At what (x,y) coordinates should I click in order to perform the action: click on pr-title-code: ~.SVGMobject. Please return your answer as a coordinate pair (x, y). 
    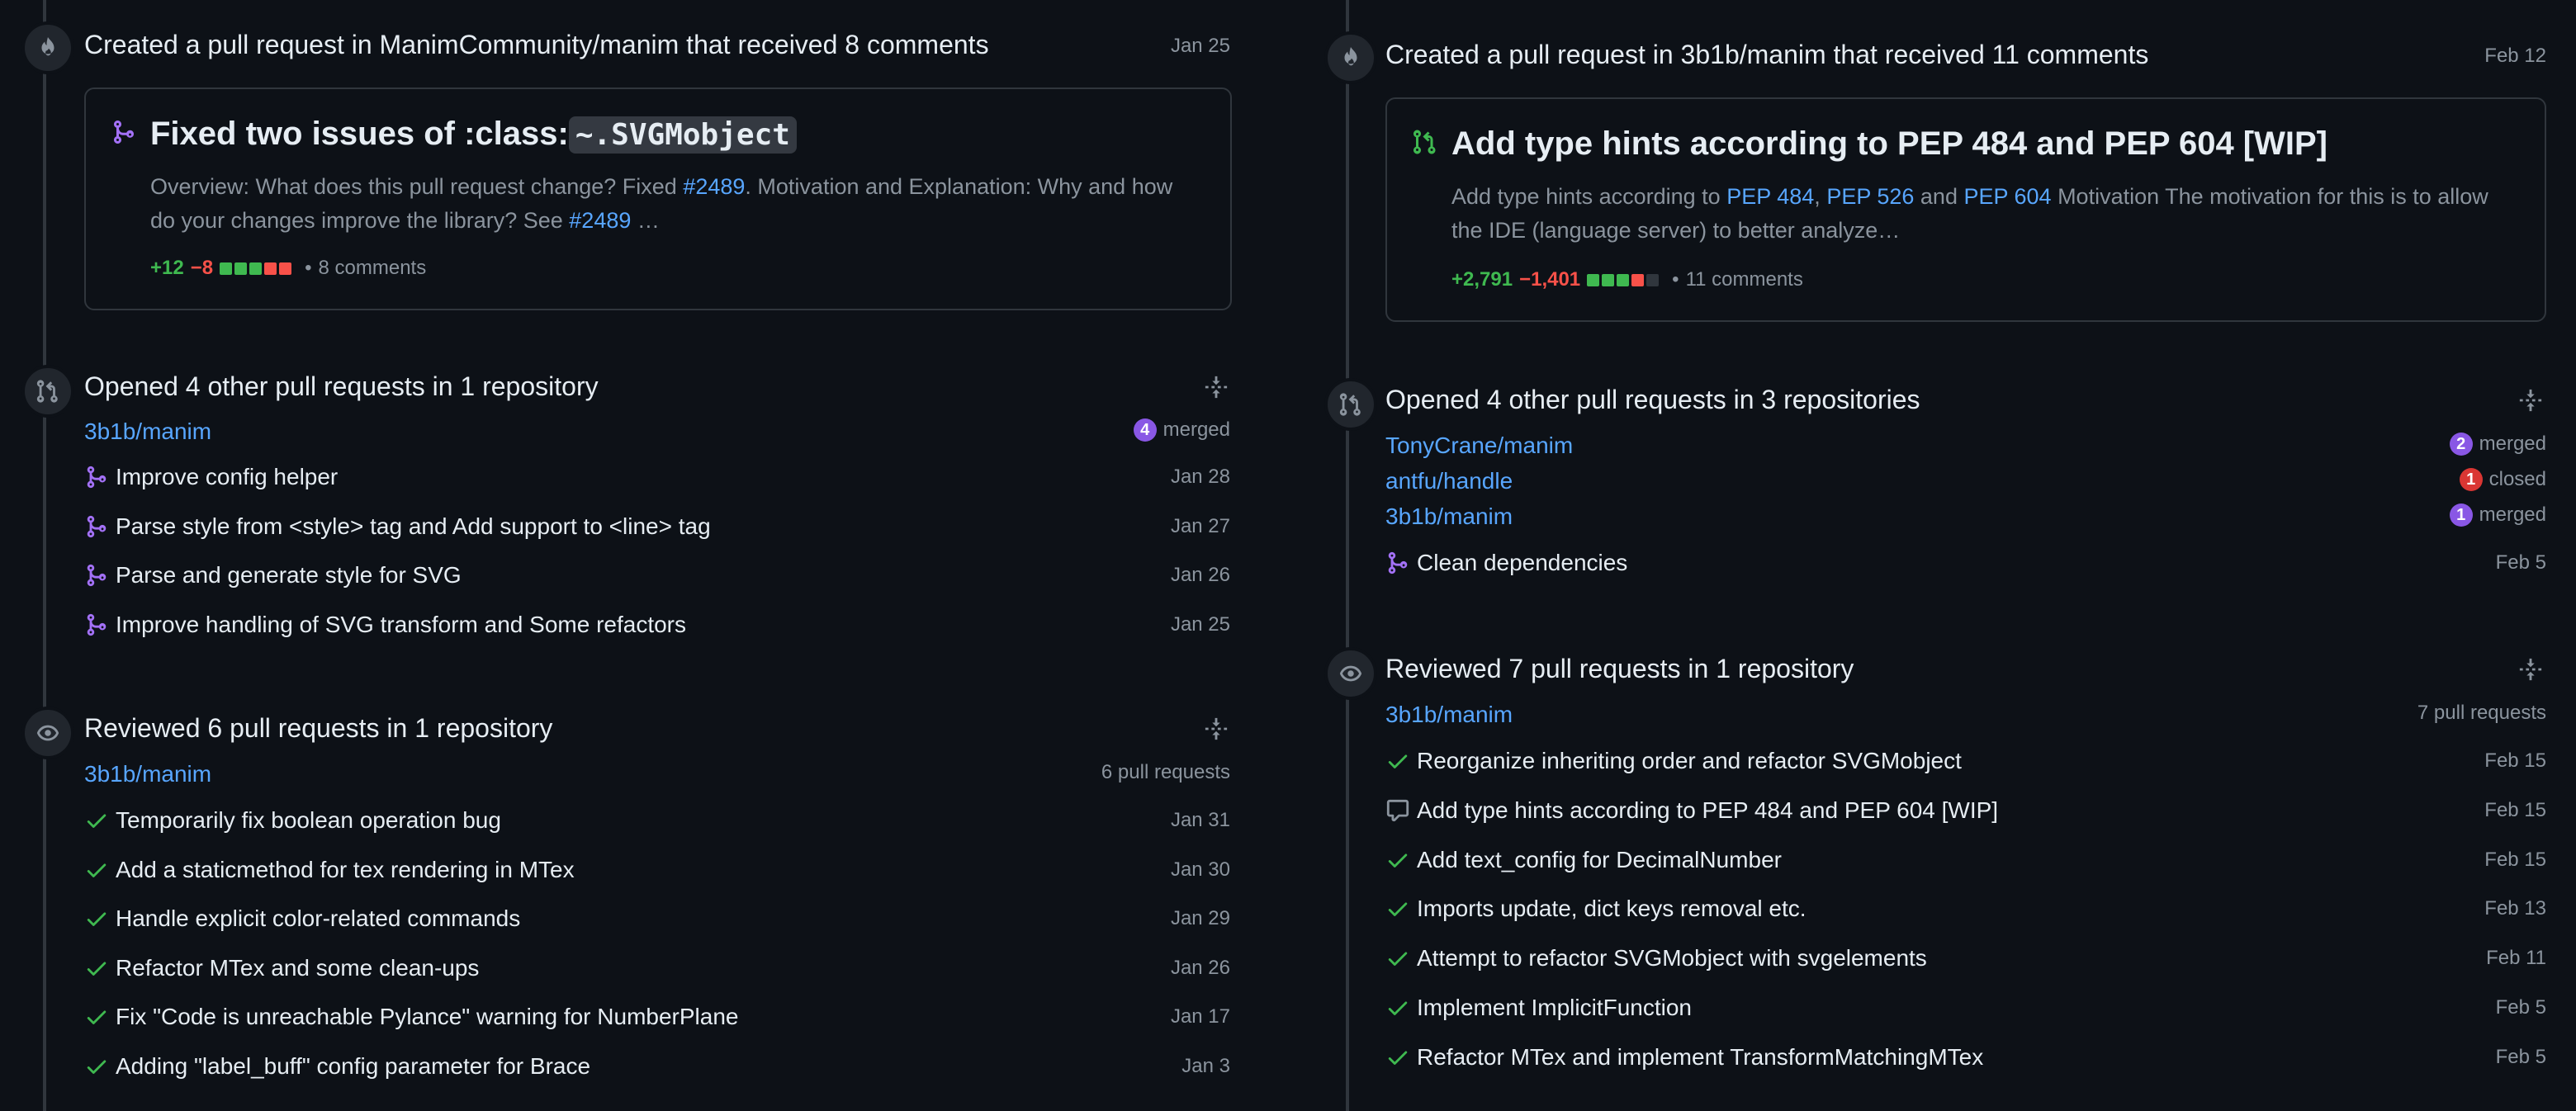
    Looking at the image, I should click on (682, 135).